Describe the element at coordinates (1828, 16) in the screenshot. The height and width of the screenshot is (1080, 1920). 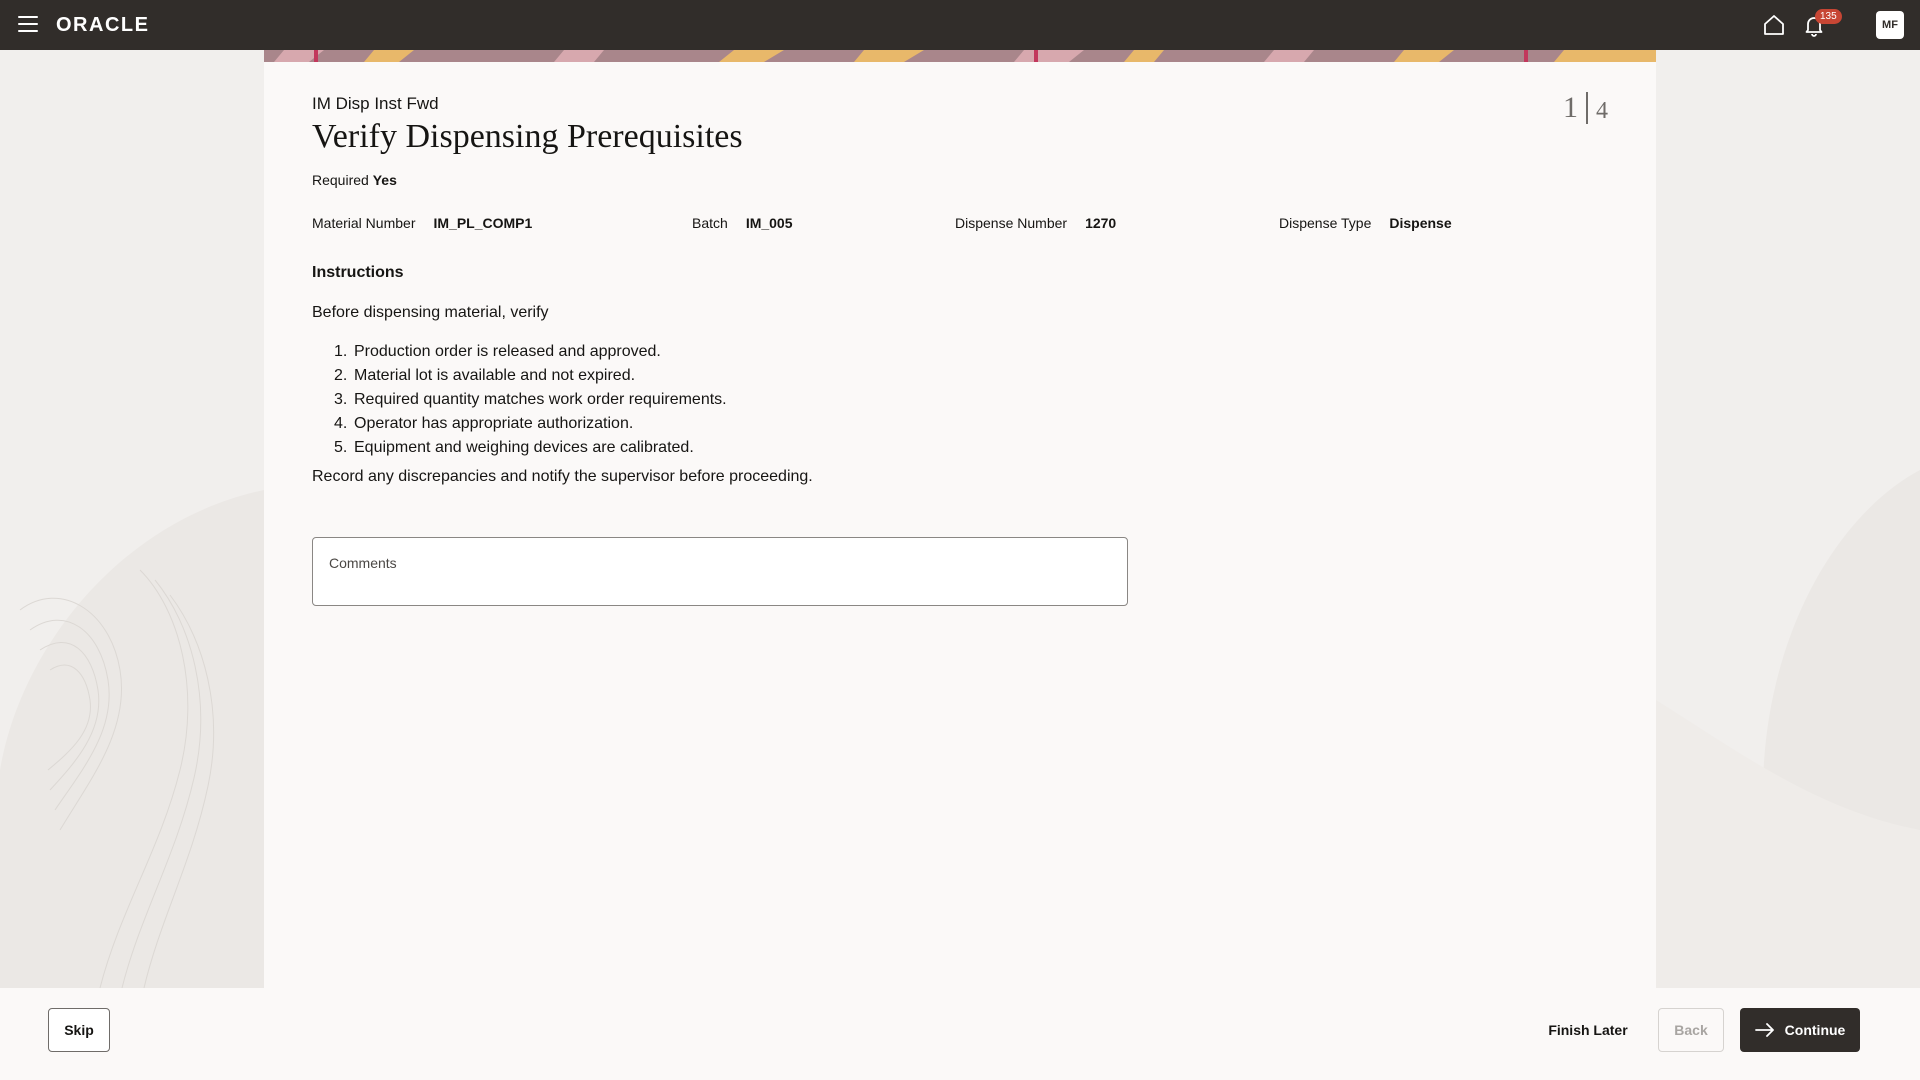
I see `notification-badge: 135` at that location.